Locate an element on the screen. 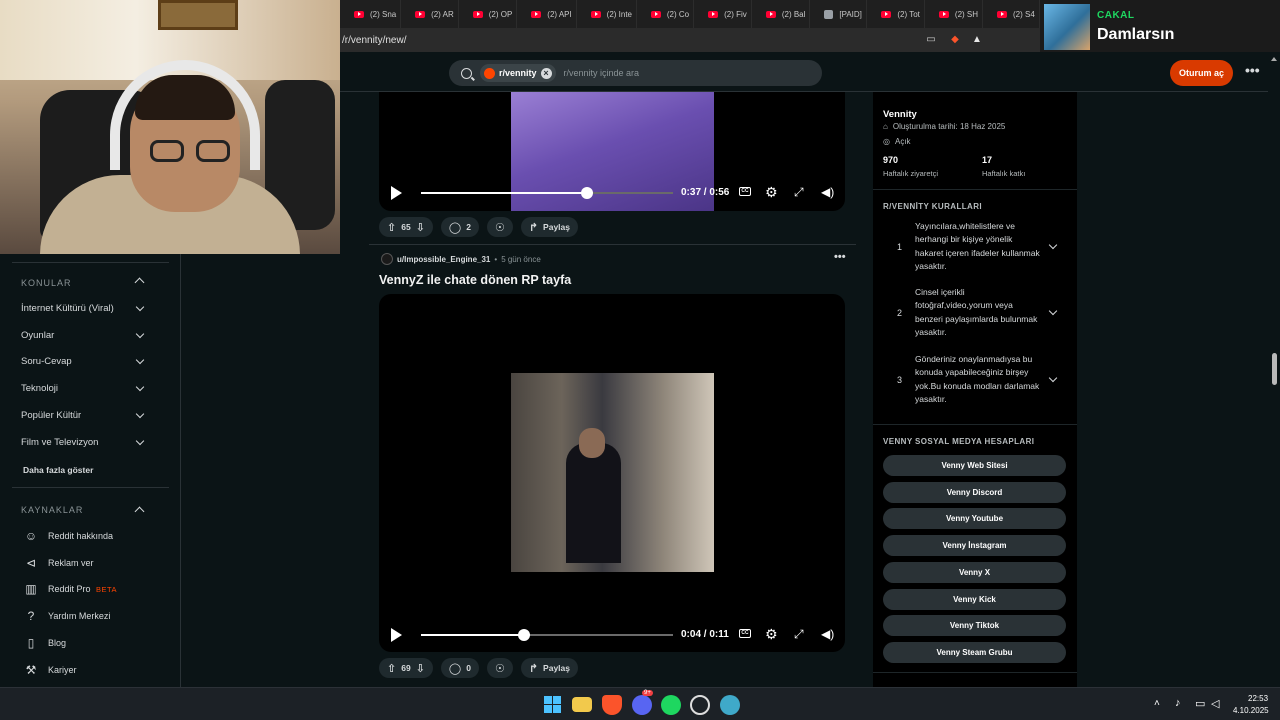 This screenshot has width=1280, height=720. show-more-button: Daha fazla göster is located at coordinates (58, 470).